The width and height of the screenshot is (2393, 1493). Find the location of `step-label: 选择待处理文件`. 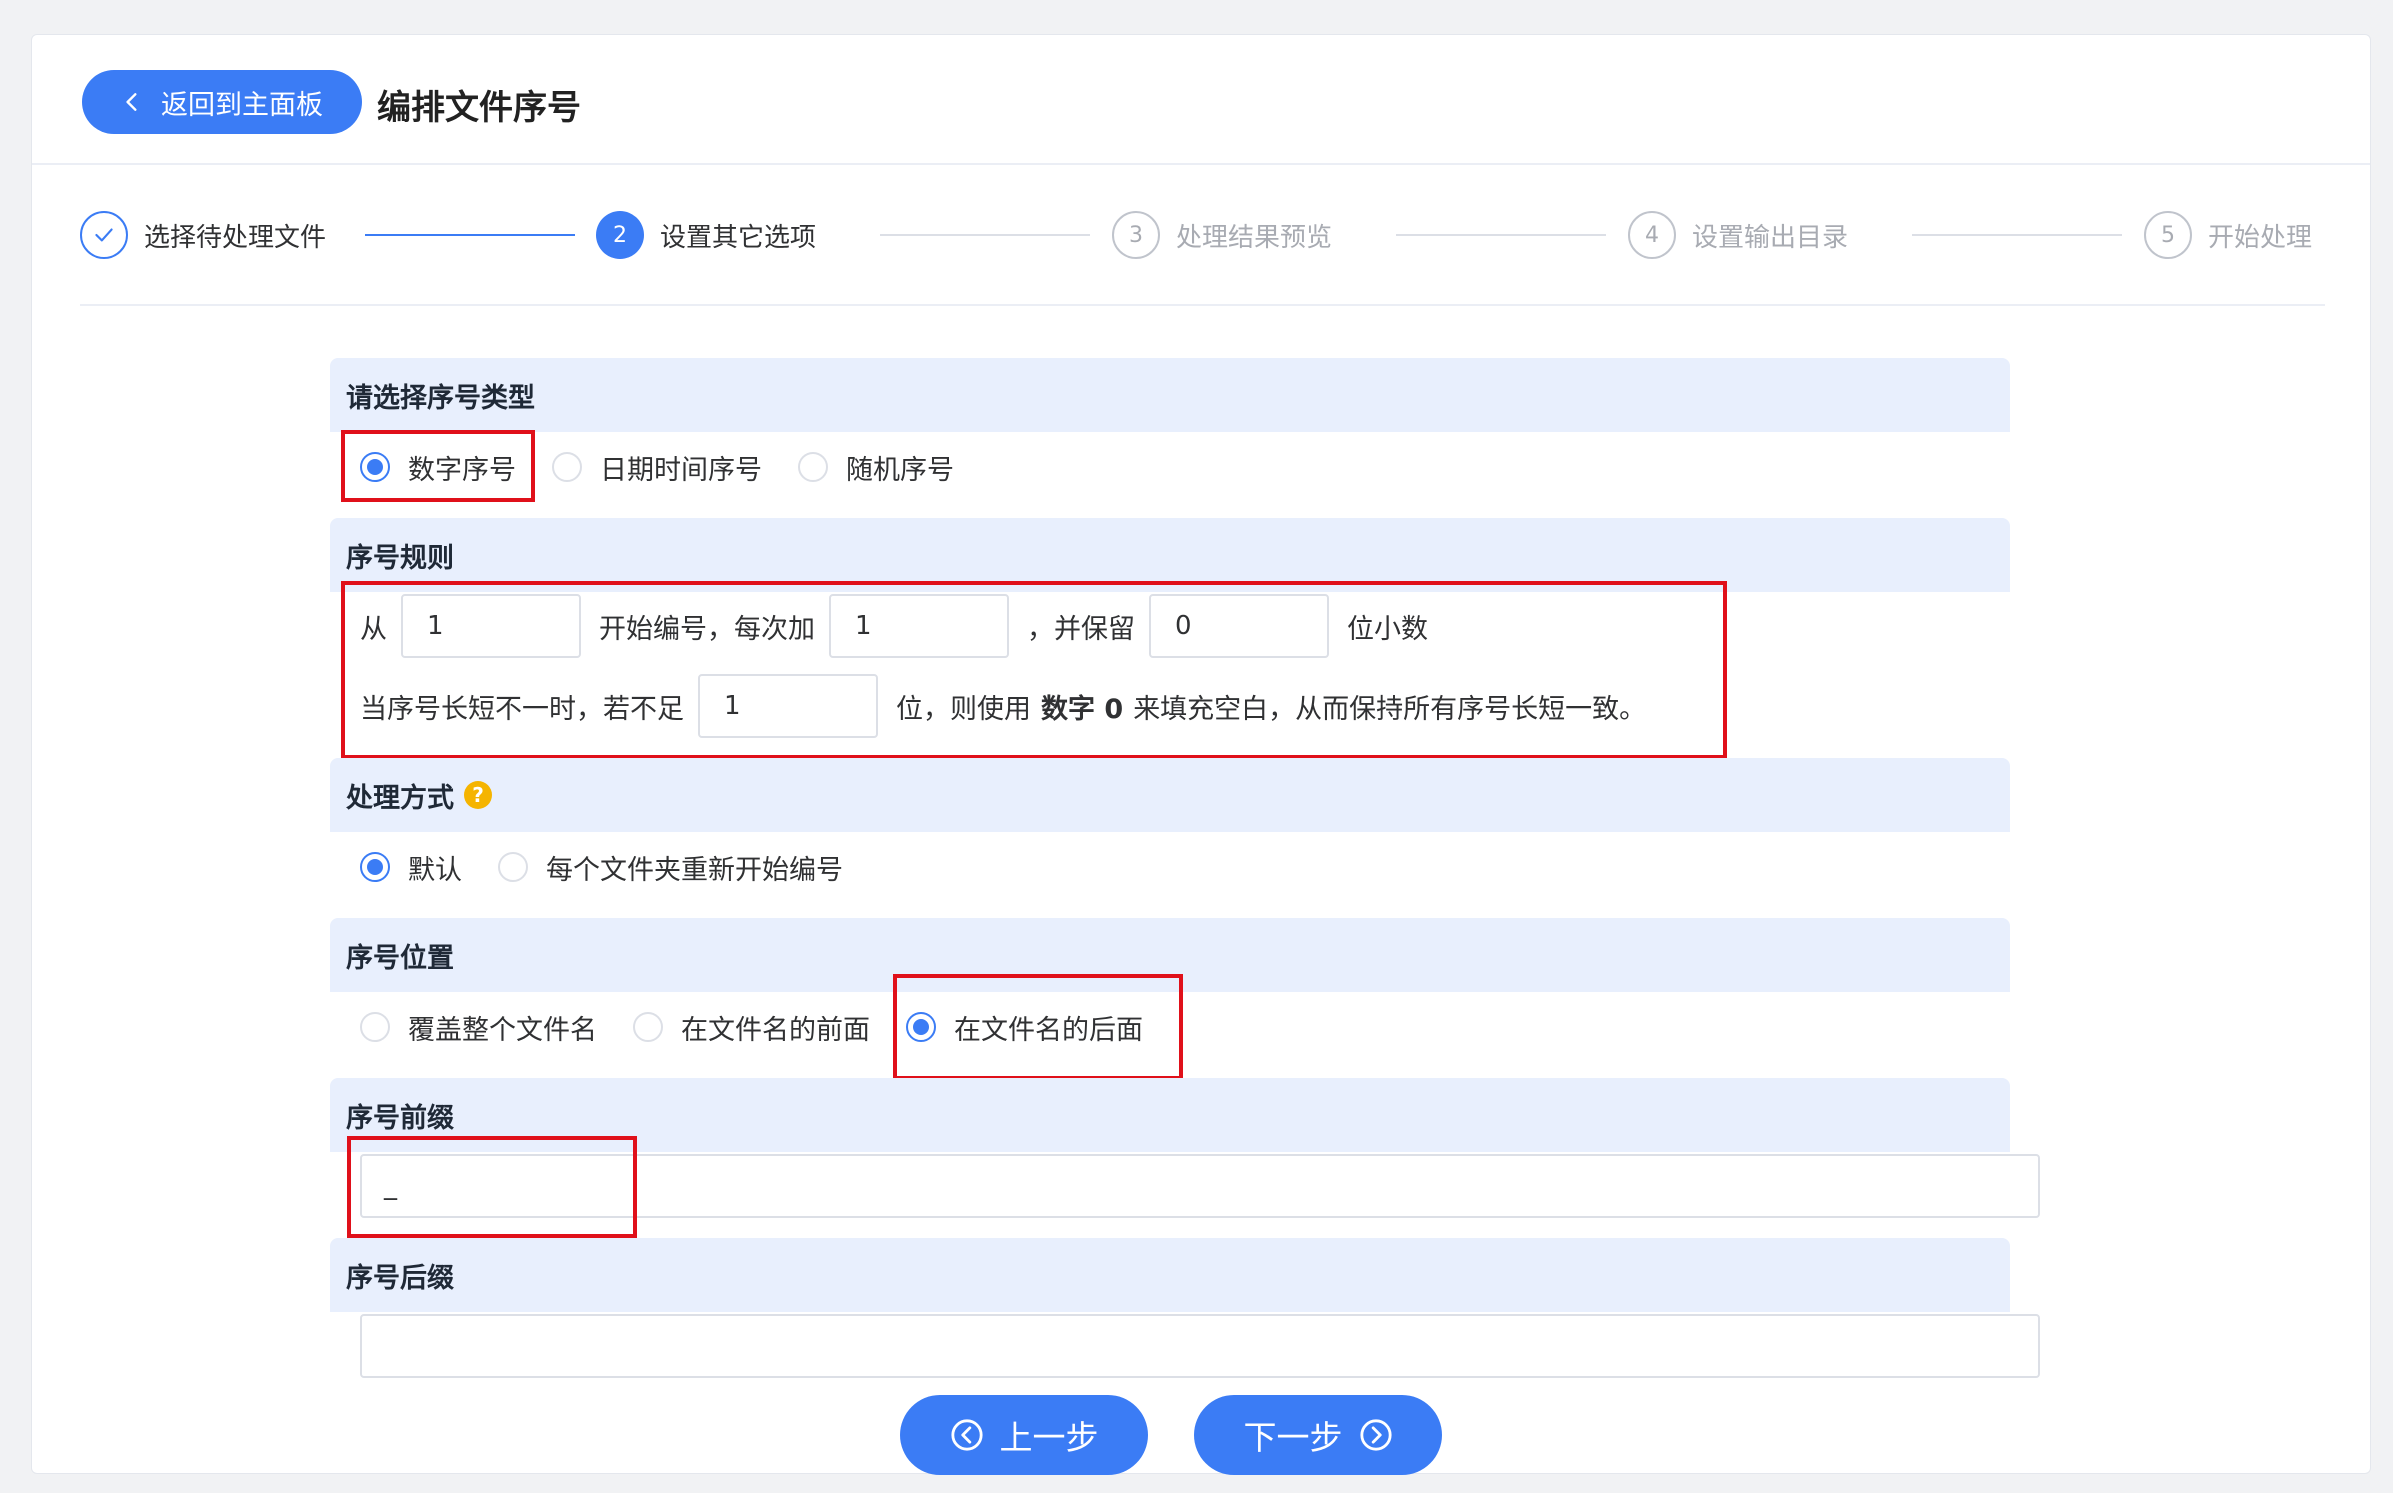

step-label: 选择待处理文件 is located at coordinates (235, 237).